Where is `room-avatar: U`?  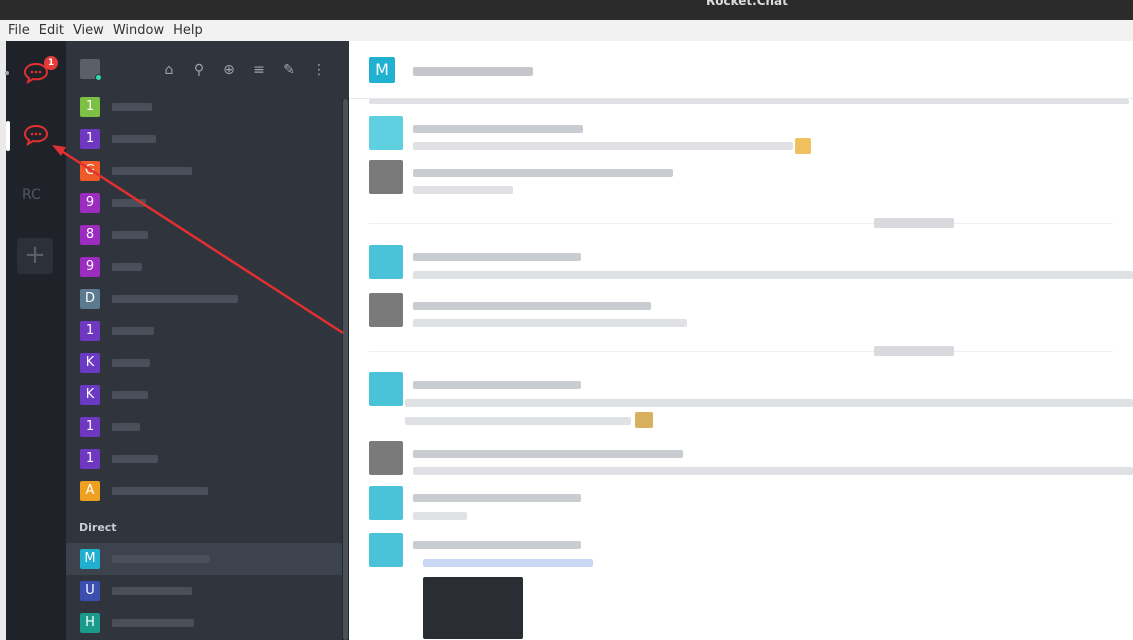
room-avatar: U is located at coordinates (90, 591).